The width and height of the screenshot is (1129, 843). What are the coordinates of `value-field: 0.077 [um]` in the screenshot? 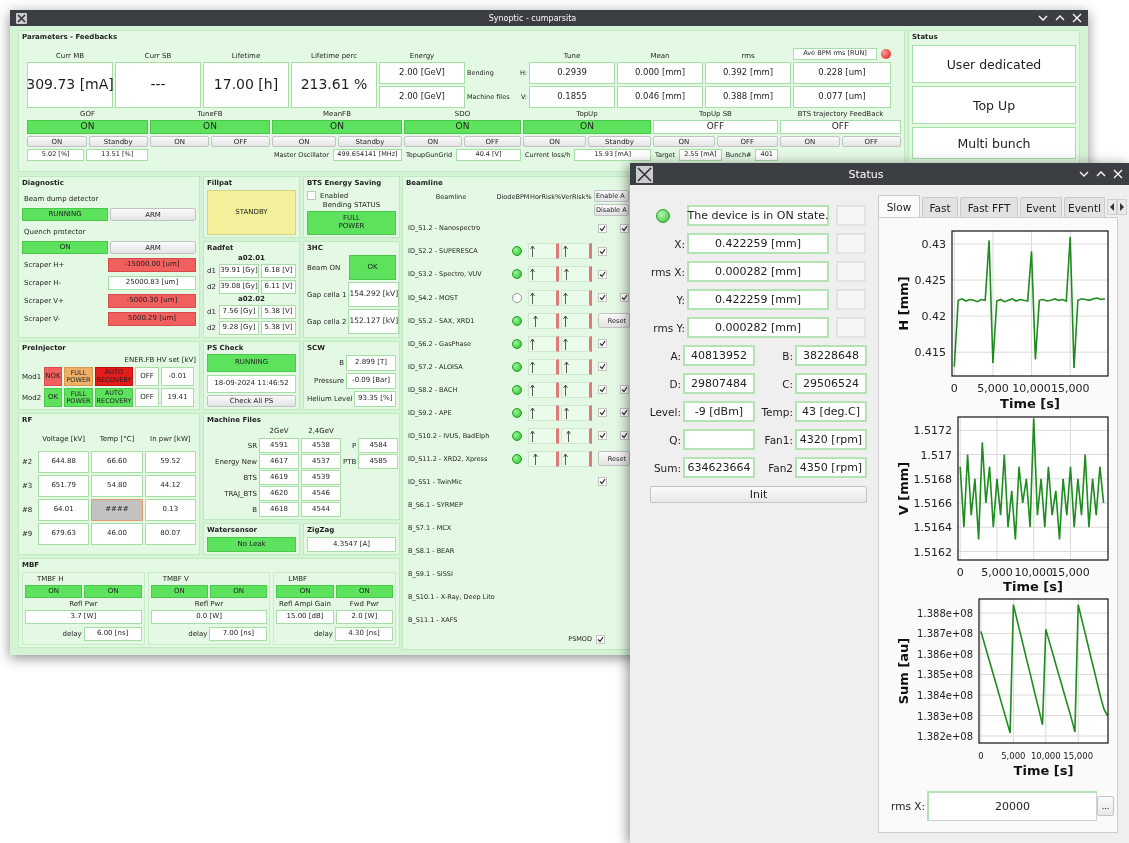 It's located at (842, 97).